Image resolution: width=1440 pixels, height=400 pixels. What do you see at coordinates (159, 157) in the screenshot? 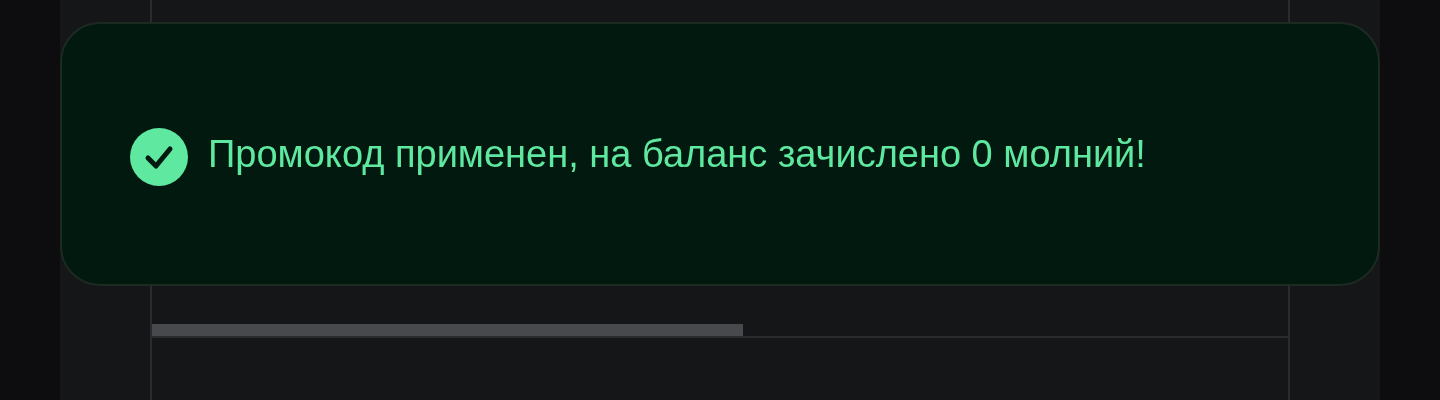
I see `check-circle-icon` at bounding box center [159, 157].